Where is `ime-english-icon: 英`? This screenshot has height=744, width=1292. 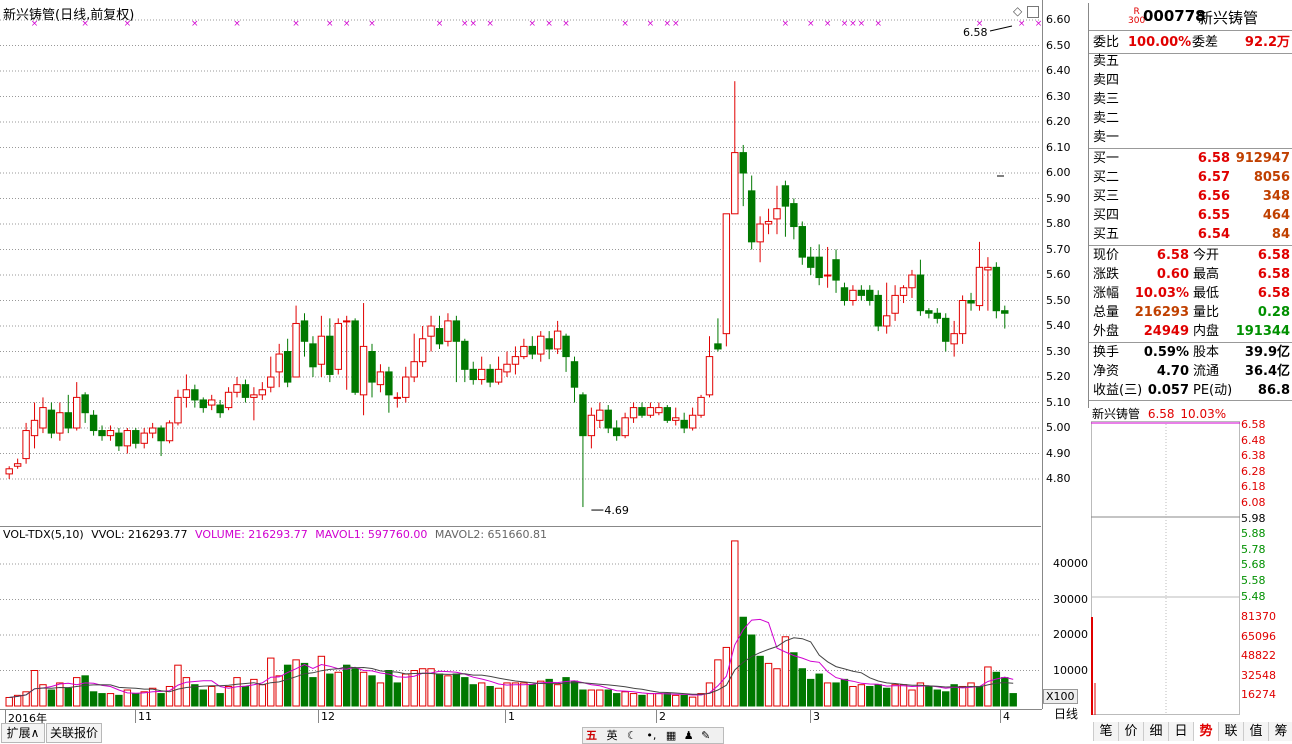 ime-english-icon: 英 is located at coordinates (612, 735).